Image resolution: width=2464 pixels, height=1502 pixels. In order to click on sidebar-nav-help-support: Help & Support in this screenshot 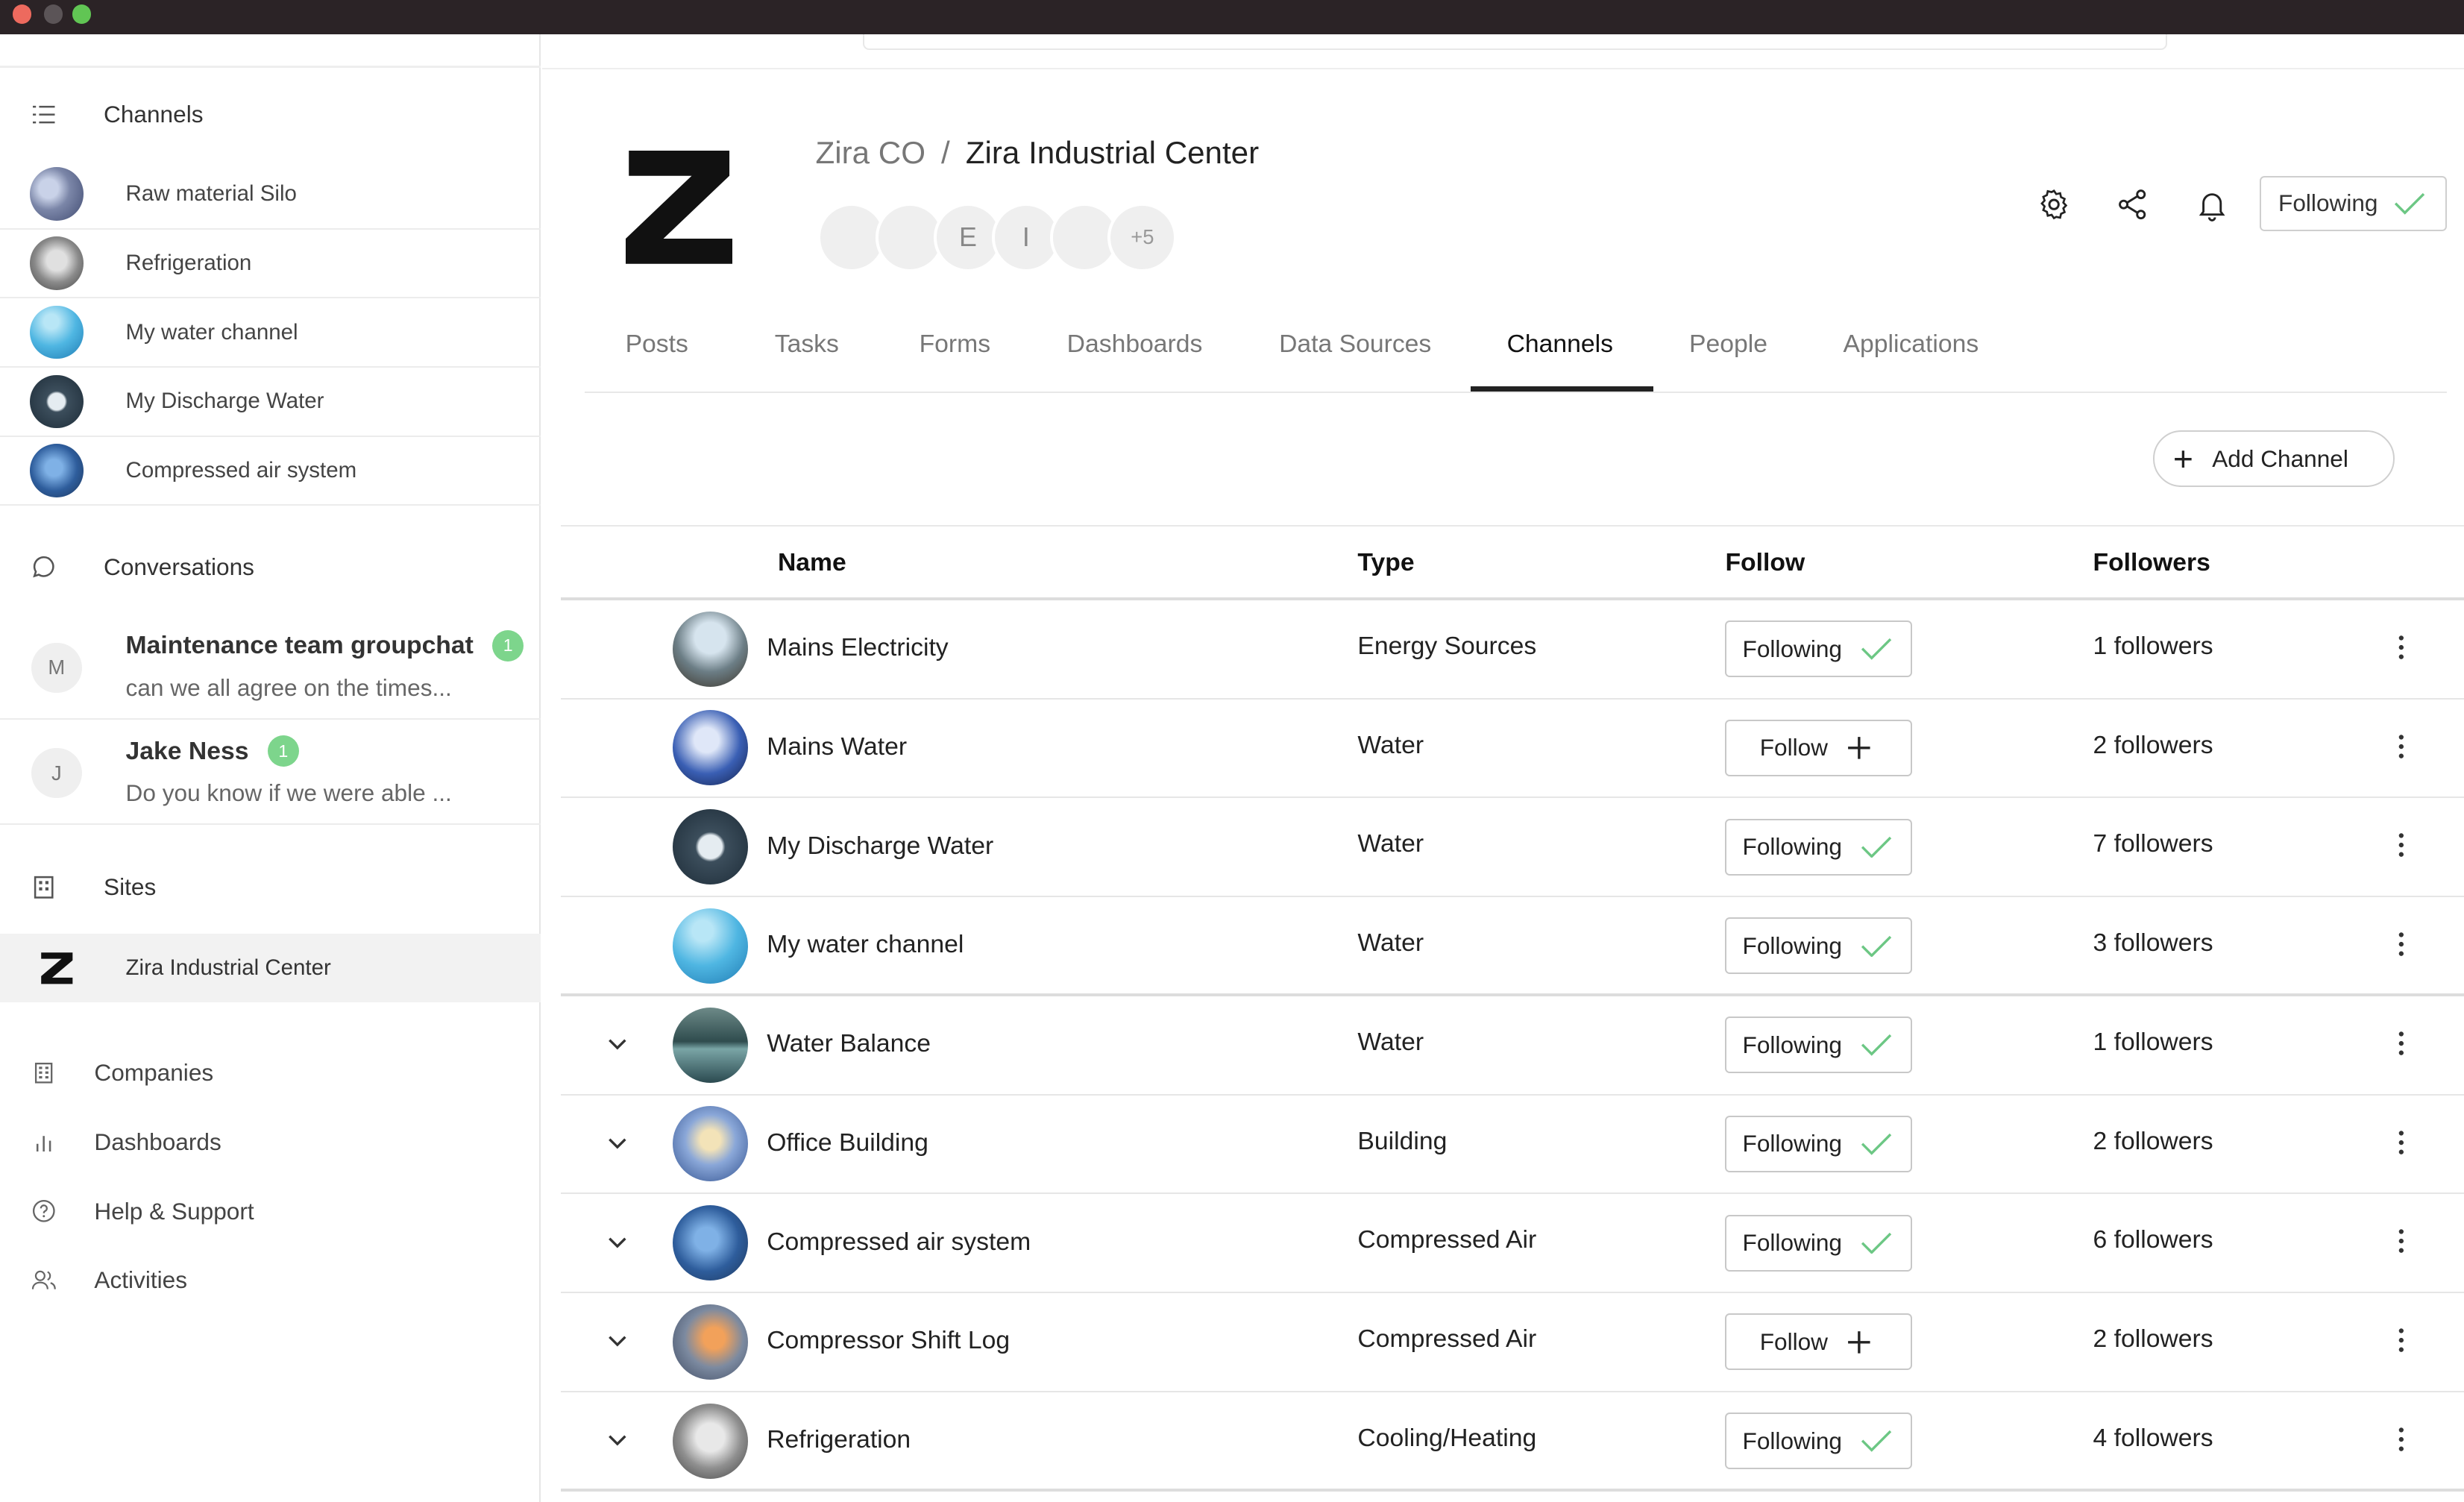, I will do `click(142, 1211)`.